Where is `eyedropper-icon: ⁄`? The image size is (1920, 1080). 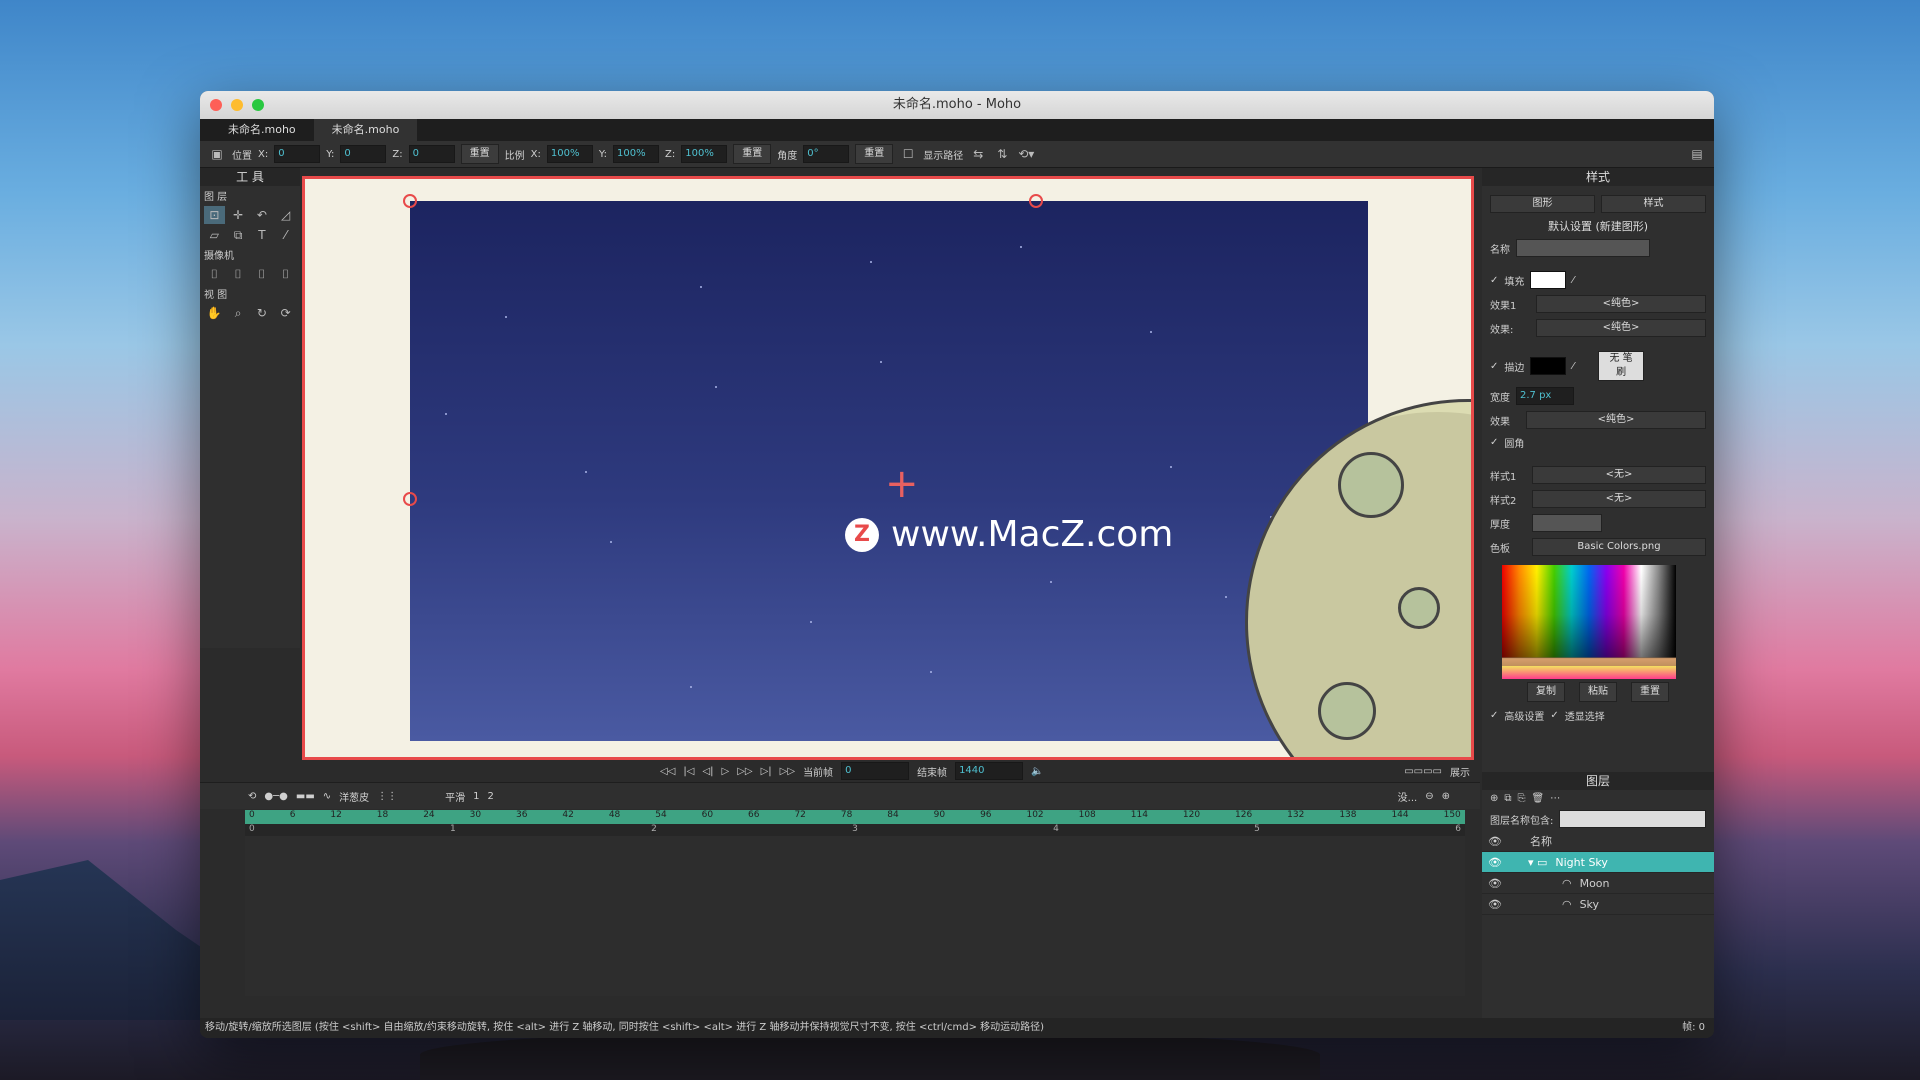
eyedropper-icon: ⁄ is located at coordinates (285, 235).